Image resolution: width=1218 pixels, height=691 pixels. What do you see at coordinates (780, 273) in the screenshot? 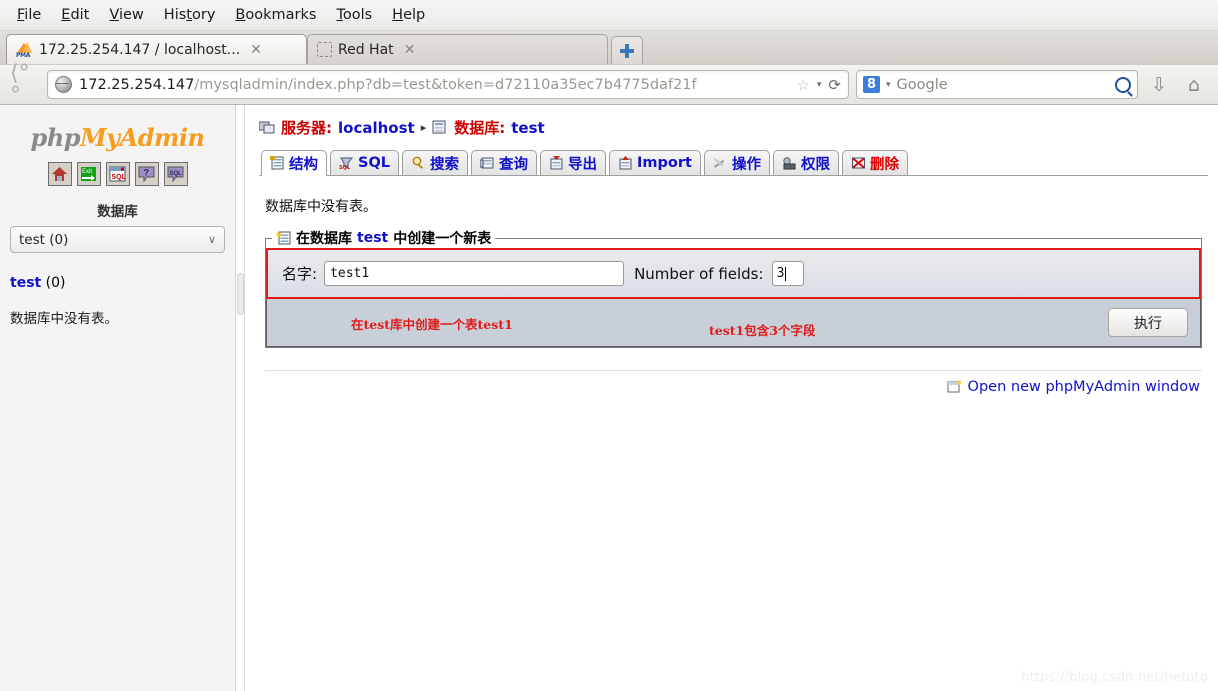
I see `number-of-fields-value: 3` at bounding box center [780, 273].